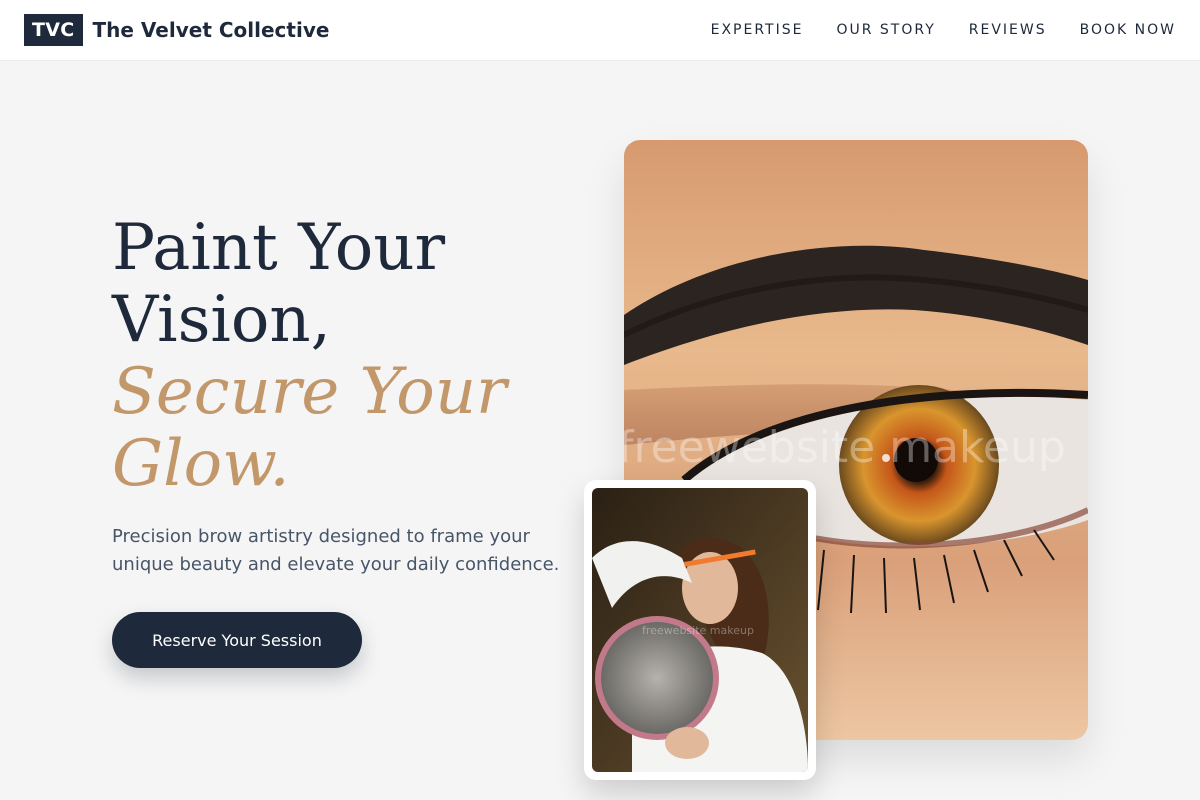  Describe the element at coordinates (211, 30) in the screenshot. I see `brand-name: The Velvet Collective` at that location.